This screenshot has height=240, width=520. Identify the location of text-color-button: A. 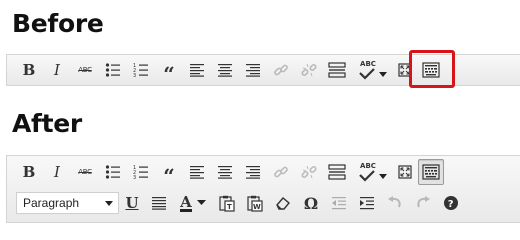
(193, 203).